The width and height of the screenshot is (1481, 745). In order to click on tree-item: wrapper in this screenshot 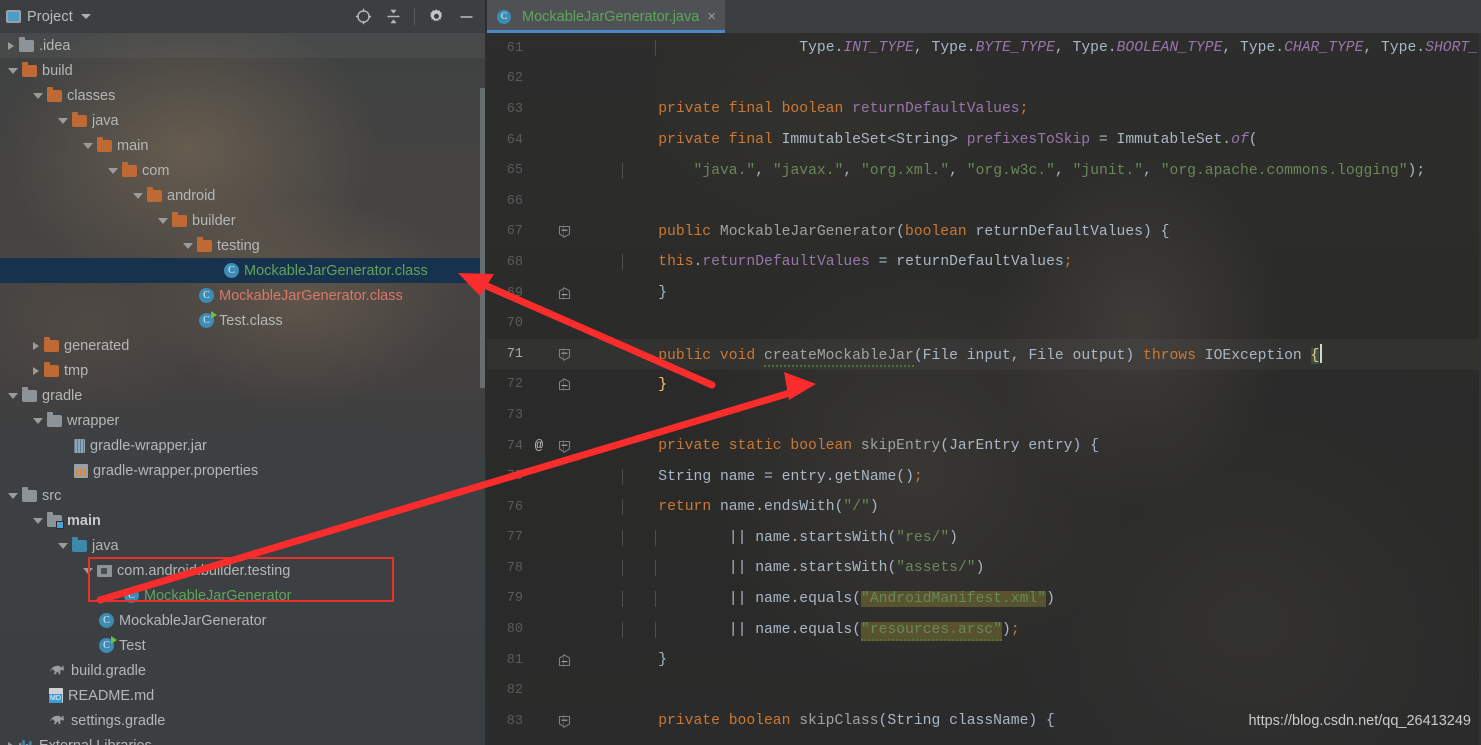, I will do `click(243, 420)`.